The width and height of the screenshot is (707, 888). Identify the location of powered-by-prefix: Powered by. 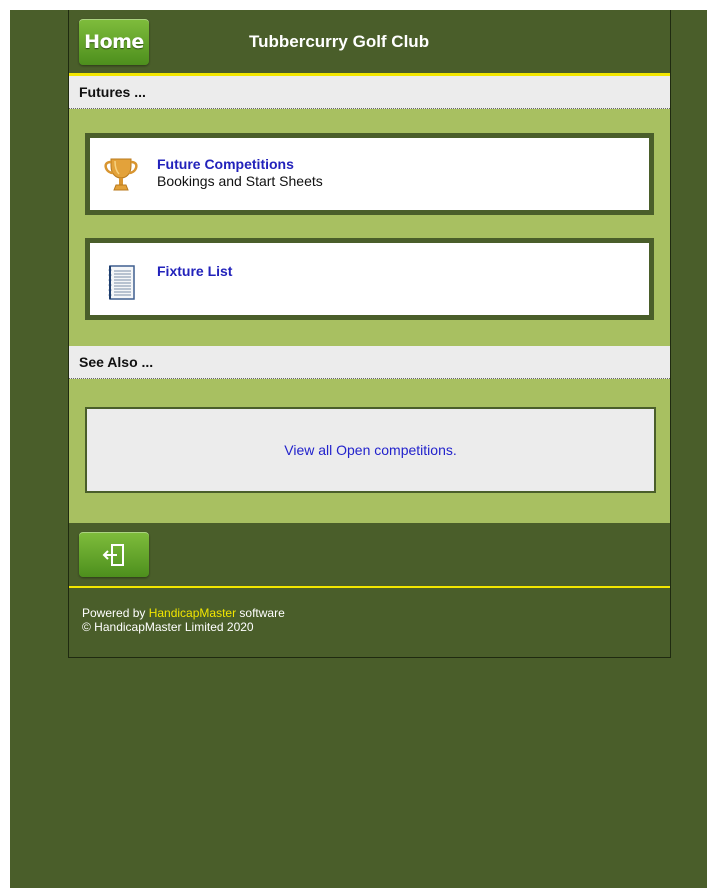
(115, 613).